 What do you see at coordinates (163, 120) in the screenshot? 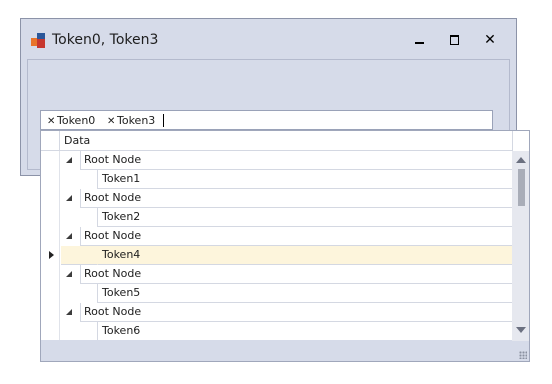
I see `text-caret` at bounding box center [163, 120].